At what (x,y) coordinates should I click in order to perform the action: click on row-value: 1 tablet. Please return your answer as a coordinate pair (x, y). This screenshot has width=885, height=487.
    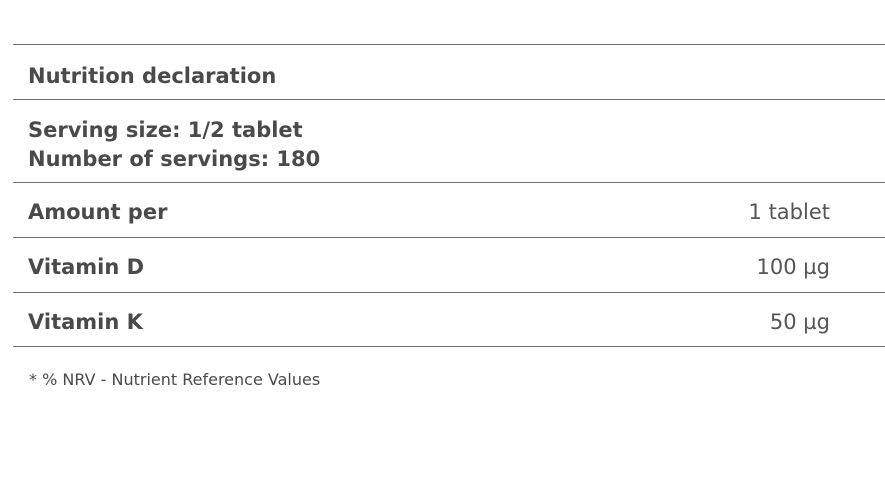
    Looking at the image, I should click on (789, 212).